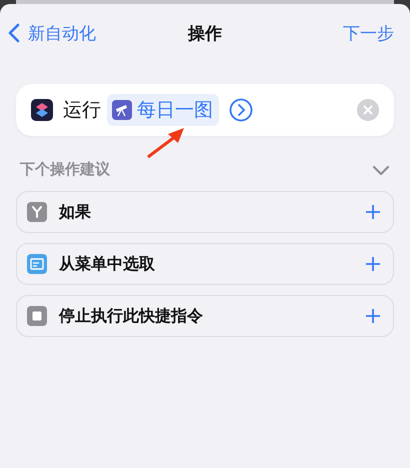  I want to click on back-chevron-icon, so click(14, 33).